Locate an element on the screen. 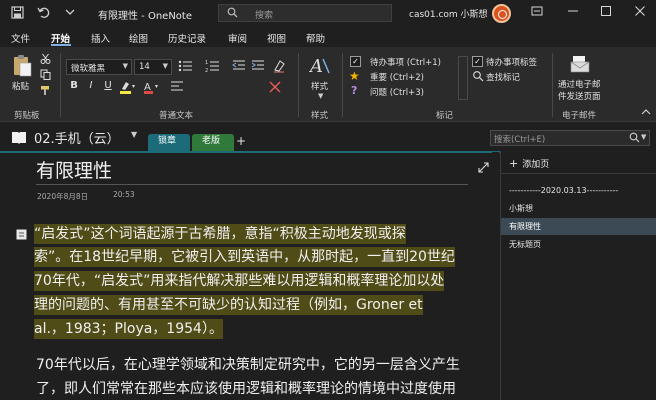  text-line: 了，即人们常常在那些本应该使用逻辑和概率理论的情境中过度使用 is located at coordinates (246, 389).